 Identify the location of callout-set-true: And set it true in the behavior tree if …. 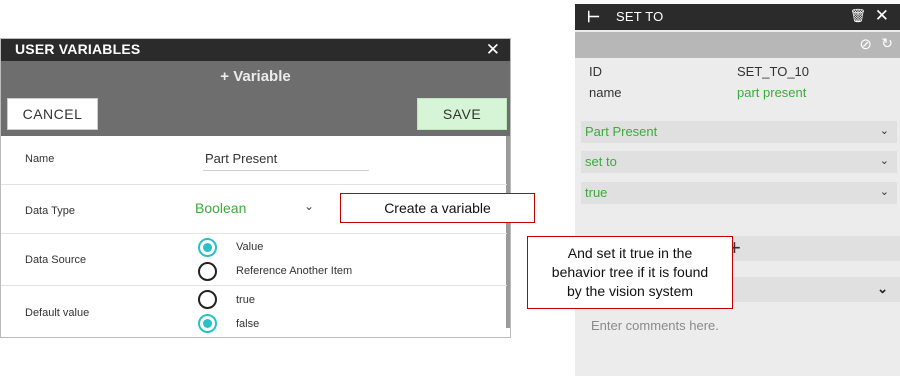
(630, 272).